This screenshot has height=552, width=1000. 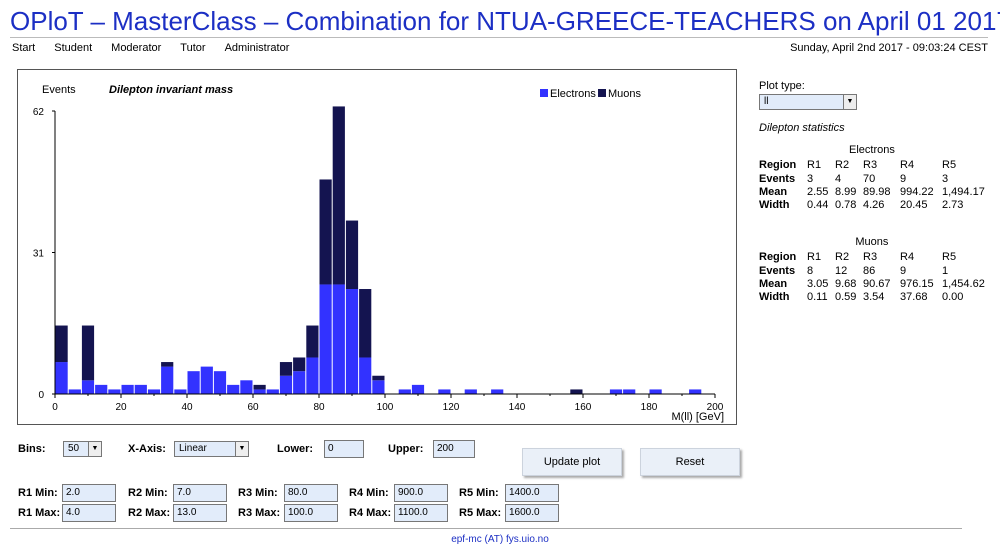 I want to click on table-cell: 0.11, so click(x=817, y=297).